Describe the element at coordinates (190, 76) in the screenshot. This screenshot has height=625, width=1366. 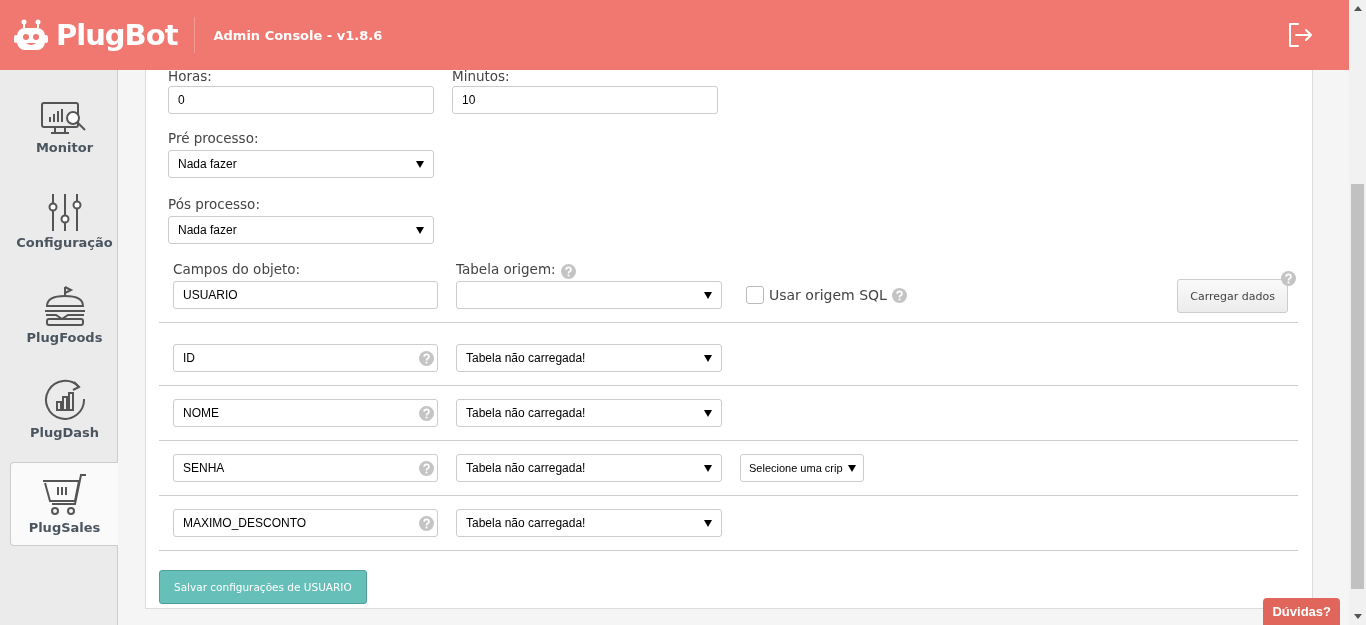
I see `hours-label: Horas:` at that location.